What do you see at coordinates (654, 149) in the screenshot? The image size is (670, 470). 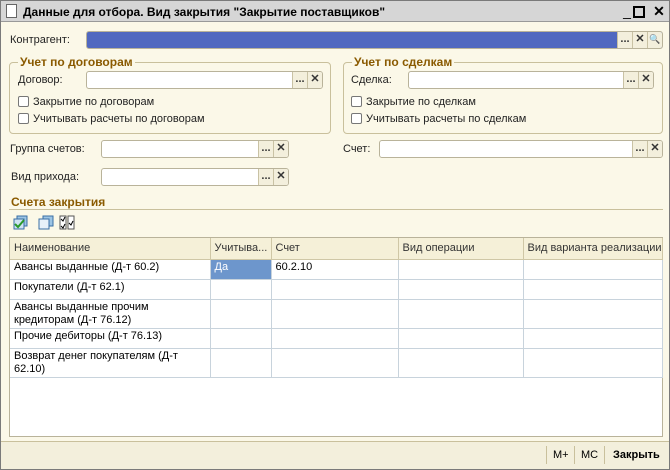 I see `account-clear-button: ✕` at bounding box center [654, 149].